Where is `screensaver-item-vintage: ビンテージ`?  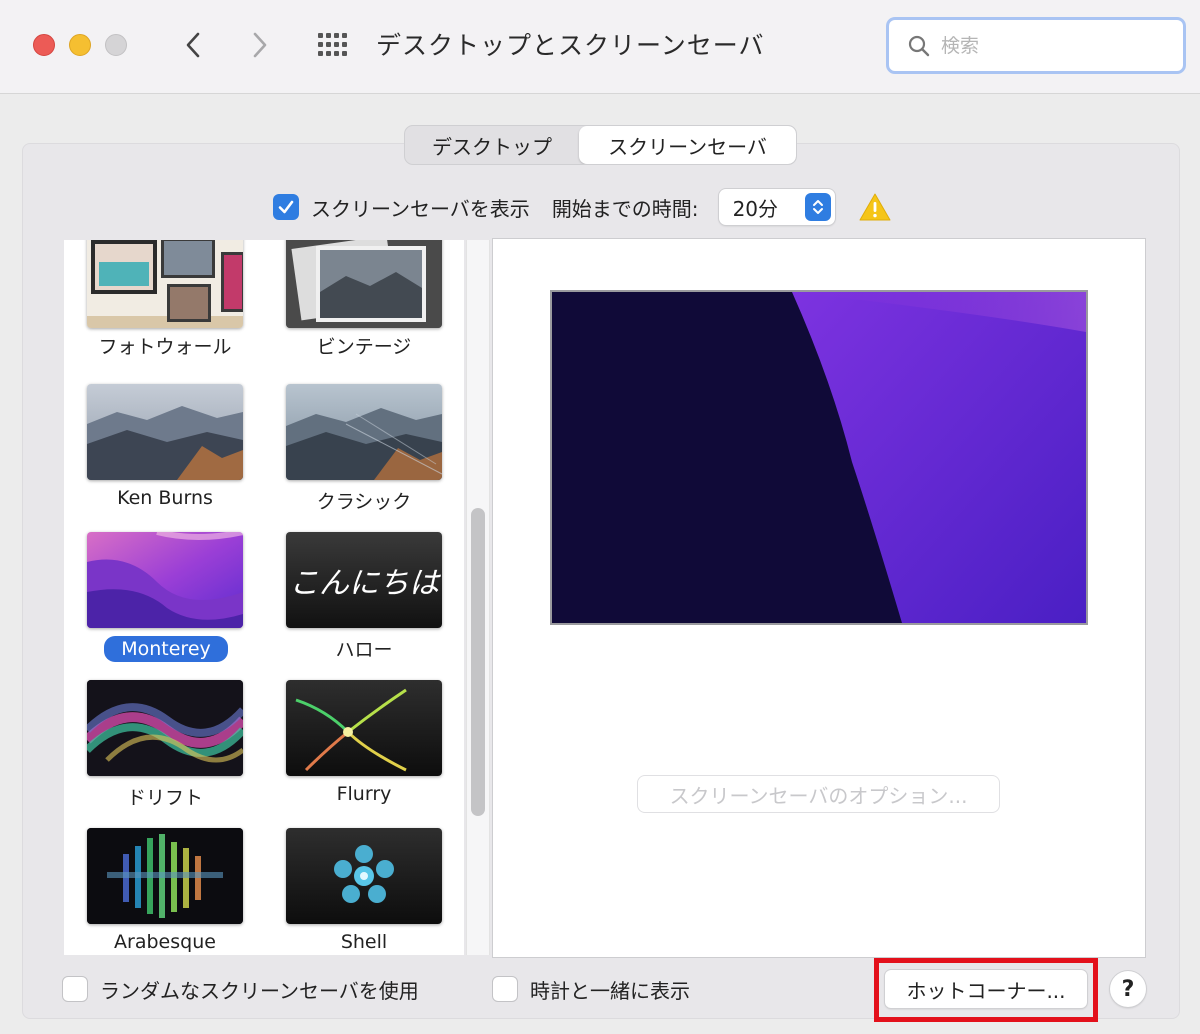
screensaver-item-vintage: ビンテージ is located at coordinates (366, 306).